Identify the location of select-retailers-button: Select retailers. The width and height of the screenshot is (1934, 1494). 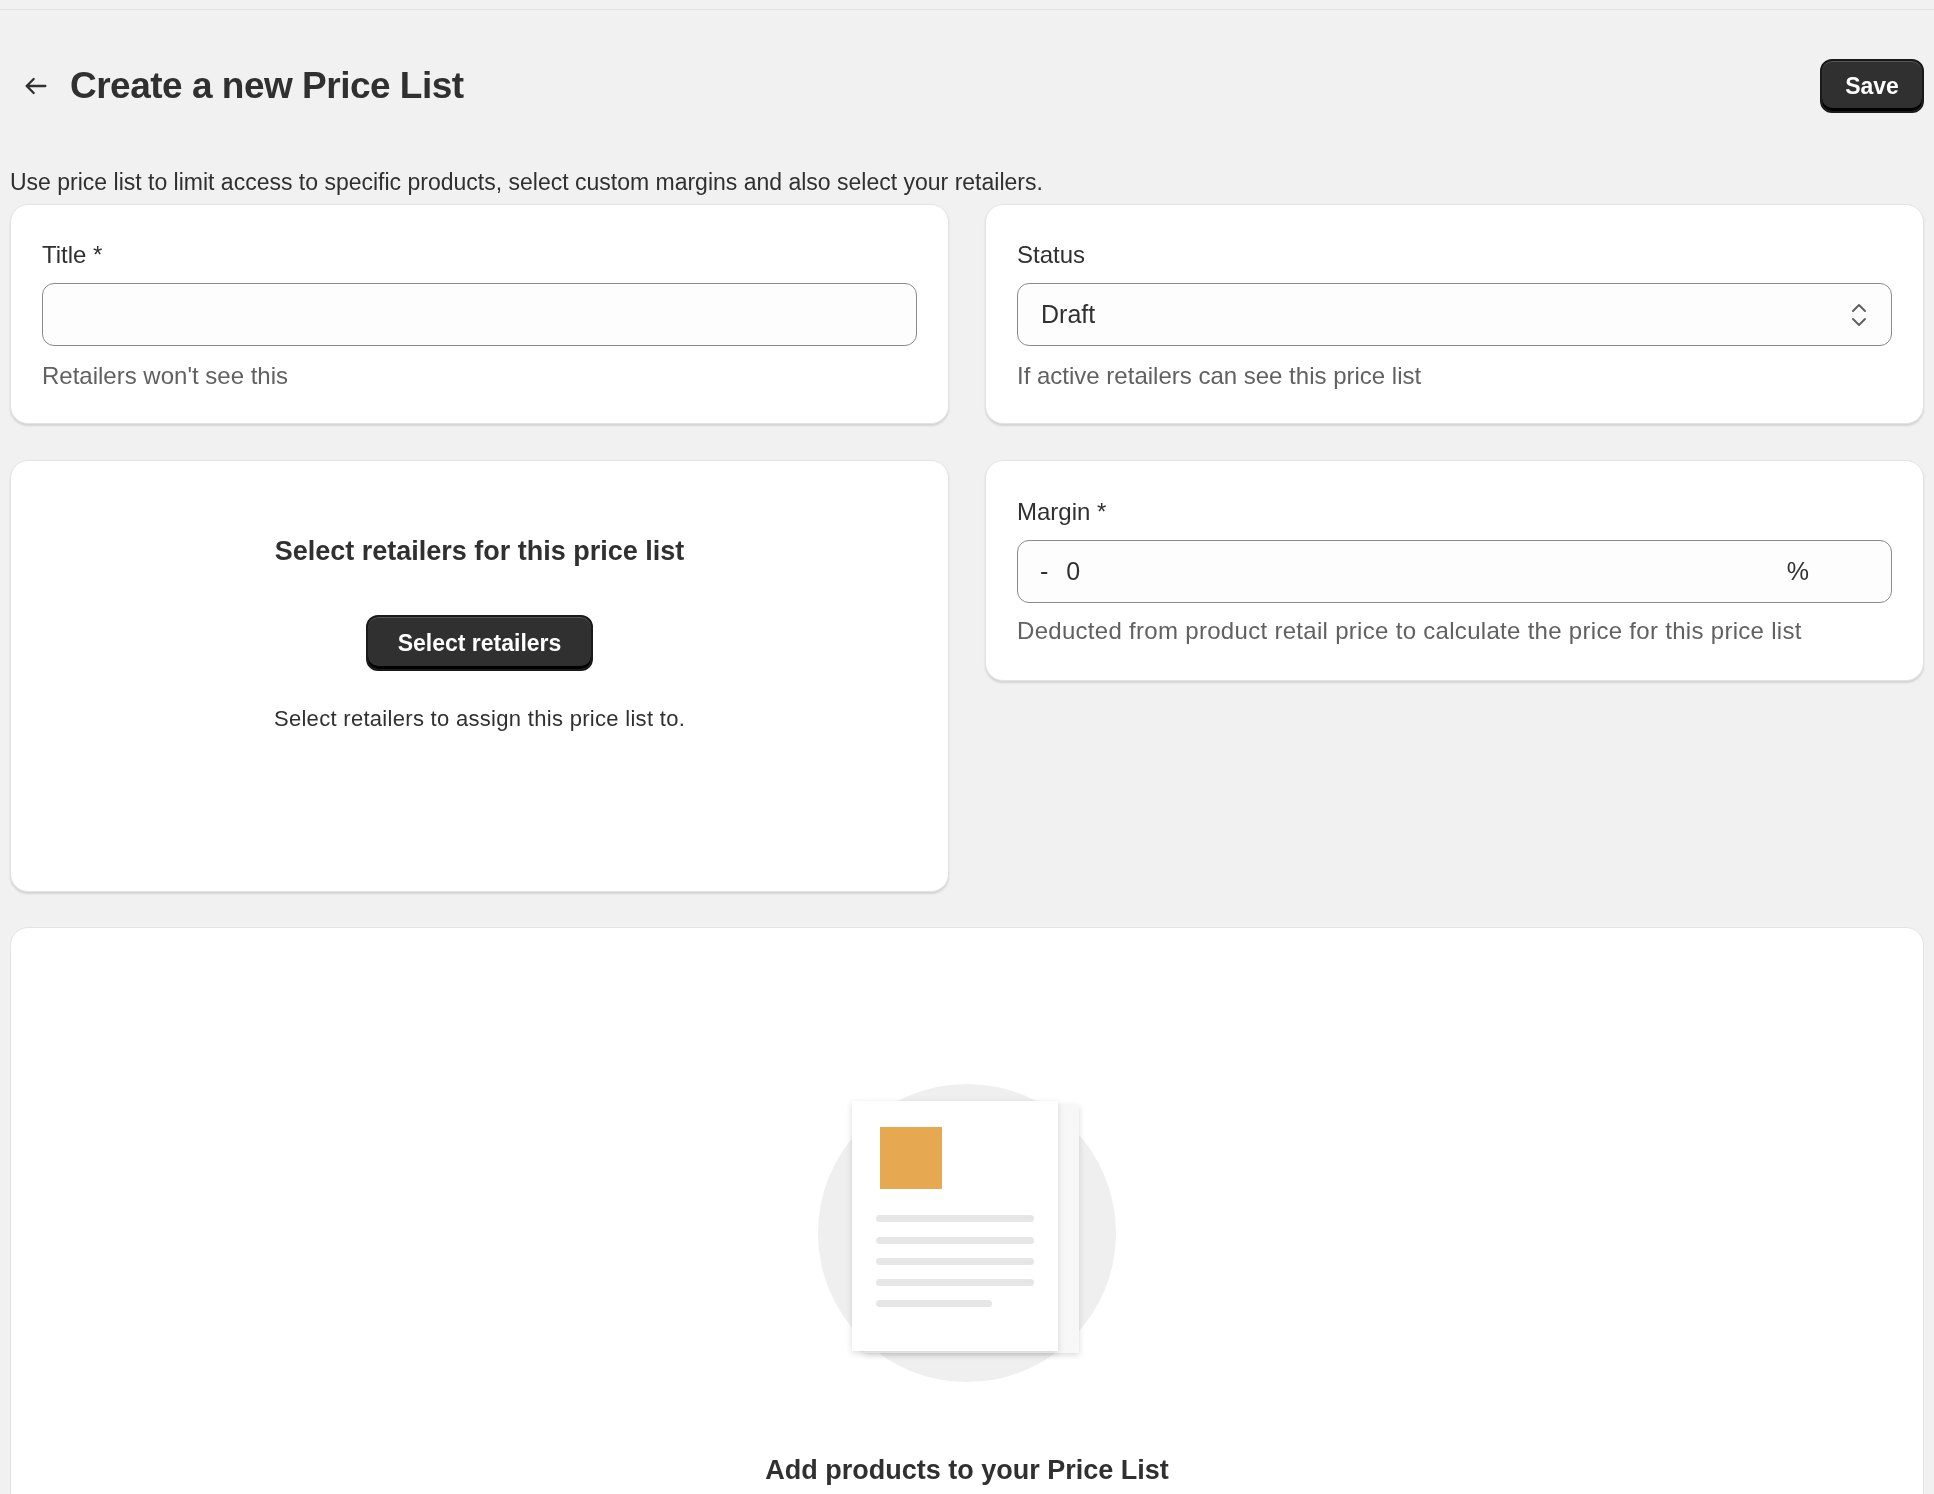
(479, 643).